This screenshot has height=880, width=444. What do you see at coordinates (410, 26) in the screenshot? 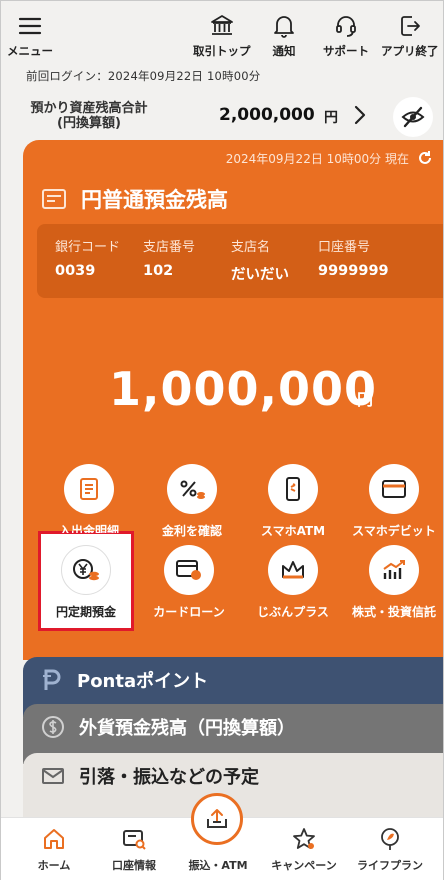
I see `exit-icon` at bounding box center [410, 26].